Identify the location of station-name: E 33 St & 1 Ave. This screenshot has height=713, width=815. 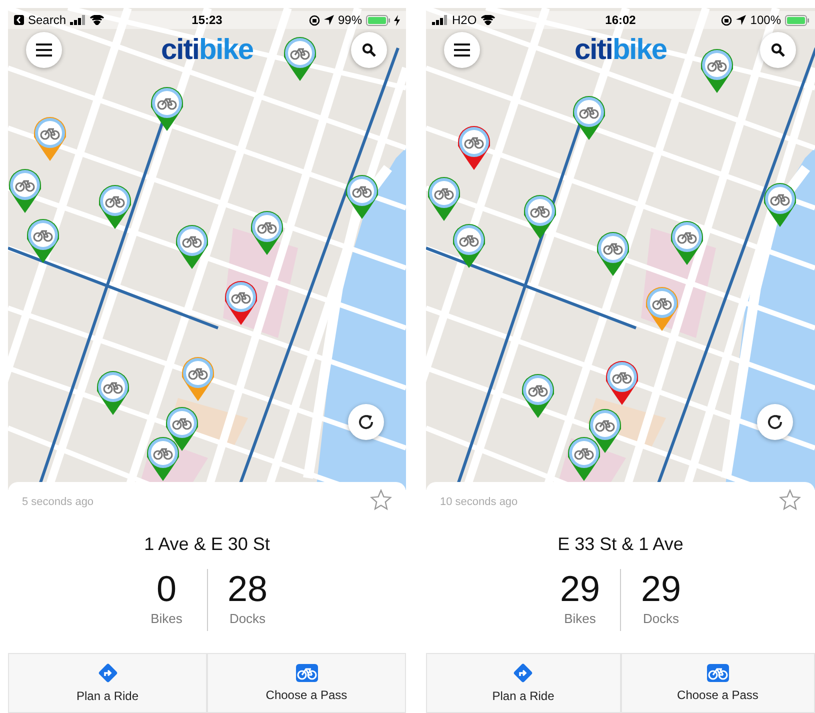
(620, 544).